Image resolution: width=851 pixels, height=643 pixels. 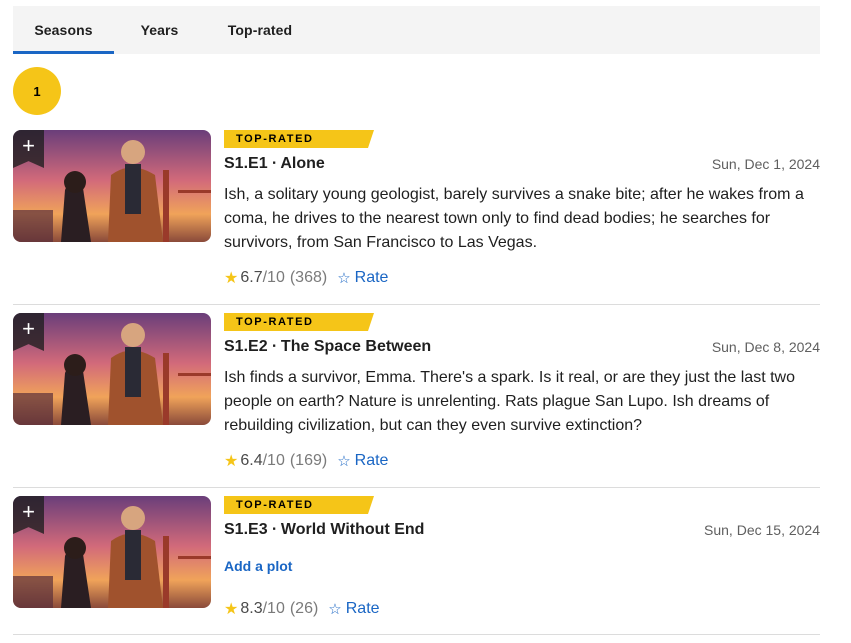 I want to click on rating-row: ★ 6.4 /10 (169) ☆ Rate, so click(x=306, y=461).